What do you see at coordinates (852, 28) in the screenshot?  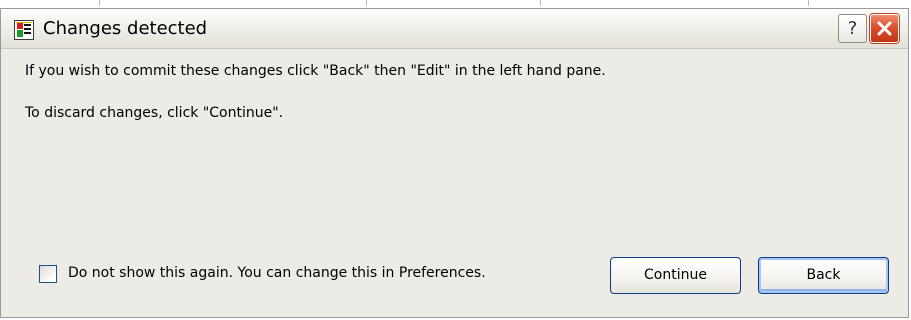 I see `help-button: ?` at bounding box center [852, 28].